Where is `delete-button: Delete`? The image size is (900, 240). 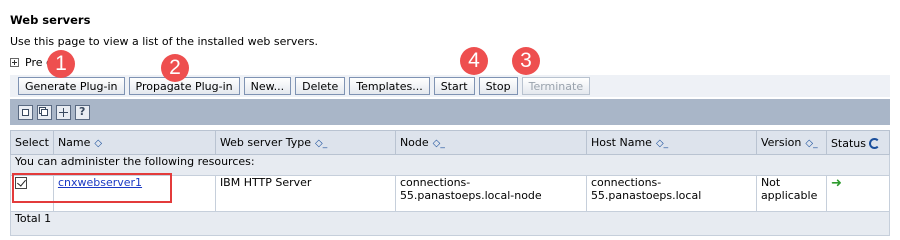 delete-button: Delete is located at coordinates (320, 86).